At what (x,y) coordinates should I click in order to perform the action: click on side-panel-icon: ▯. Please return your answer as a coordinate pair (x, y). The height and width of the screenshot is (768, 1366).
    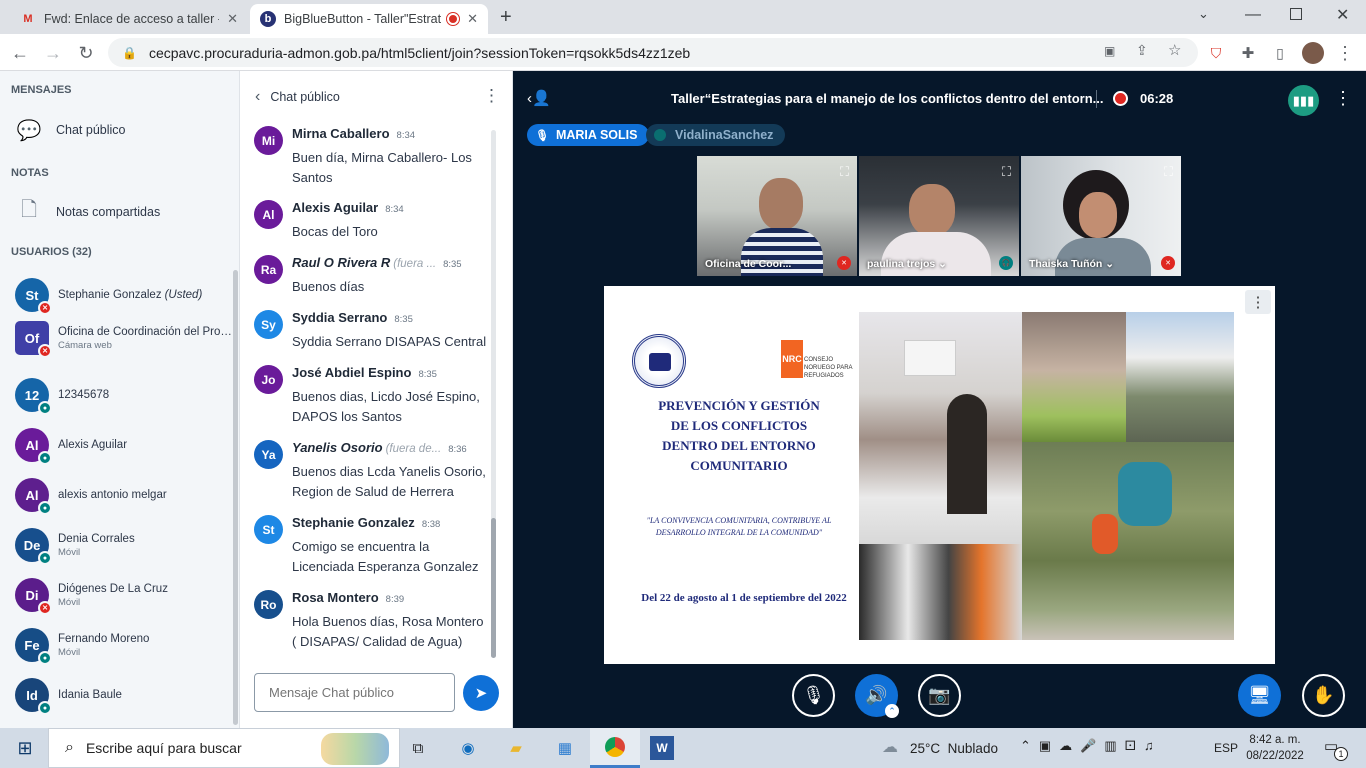
    Looking at the image, I should click on (1280, 53).